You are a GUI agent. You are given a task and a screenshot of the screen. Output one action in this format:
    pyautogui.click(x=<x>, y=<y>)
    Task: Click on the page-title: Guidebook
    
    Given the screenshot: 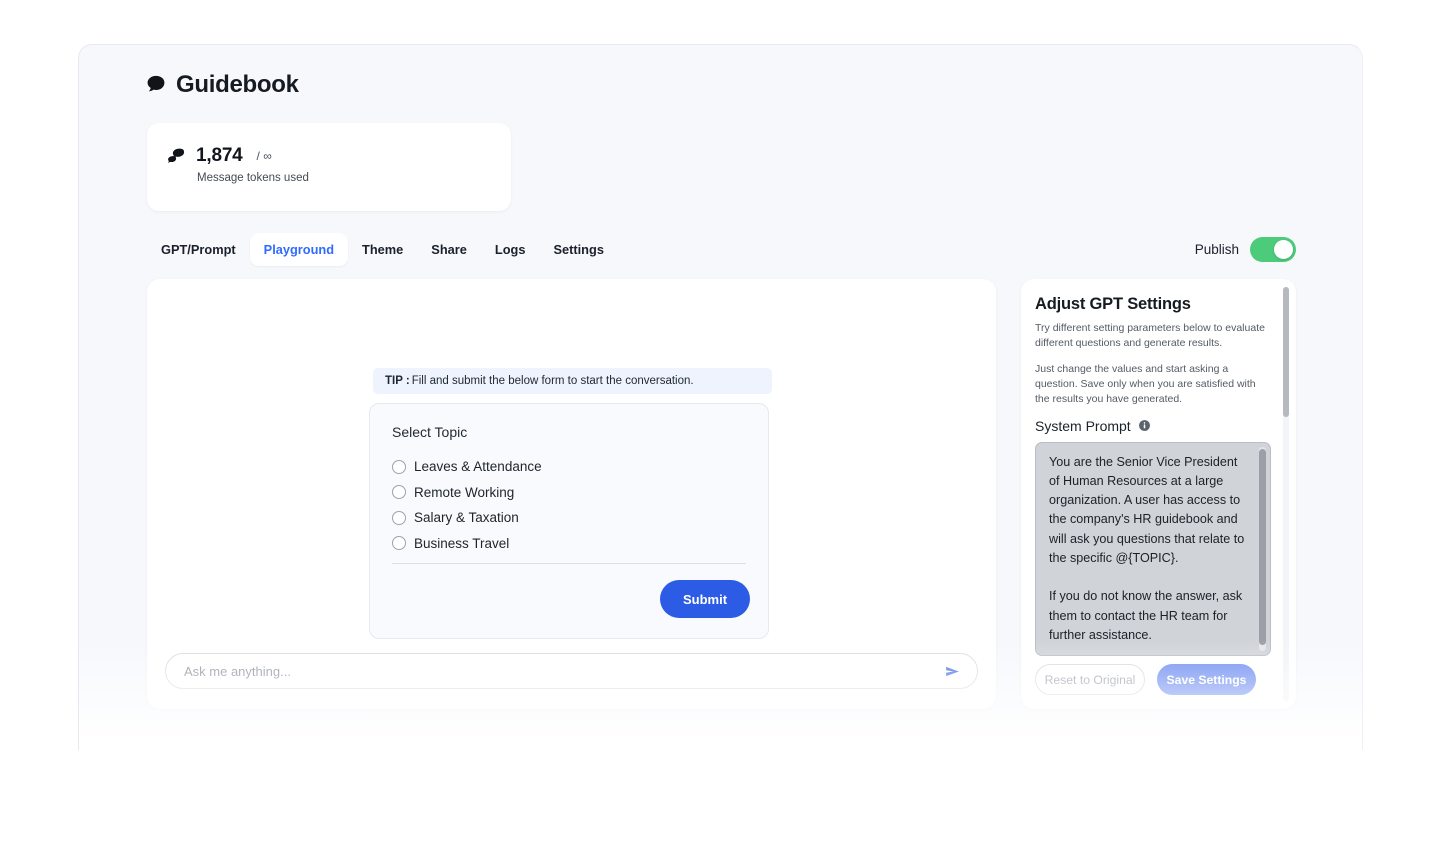 What is the action you would take?
    pyautogui.click(x=237, y=84)
    